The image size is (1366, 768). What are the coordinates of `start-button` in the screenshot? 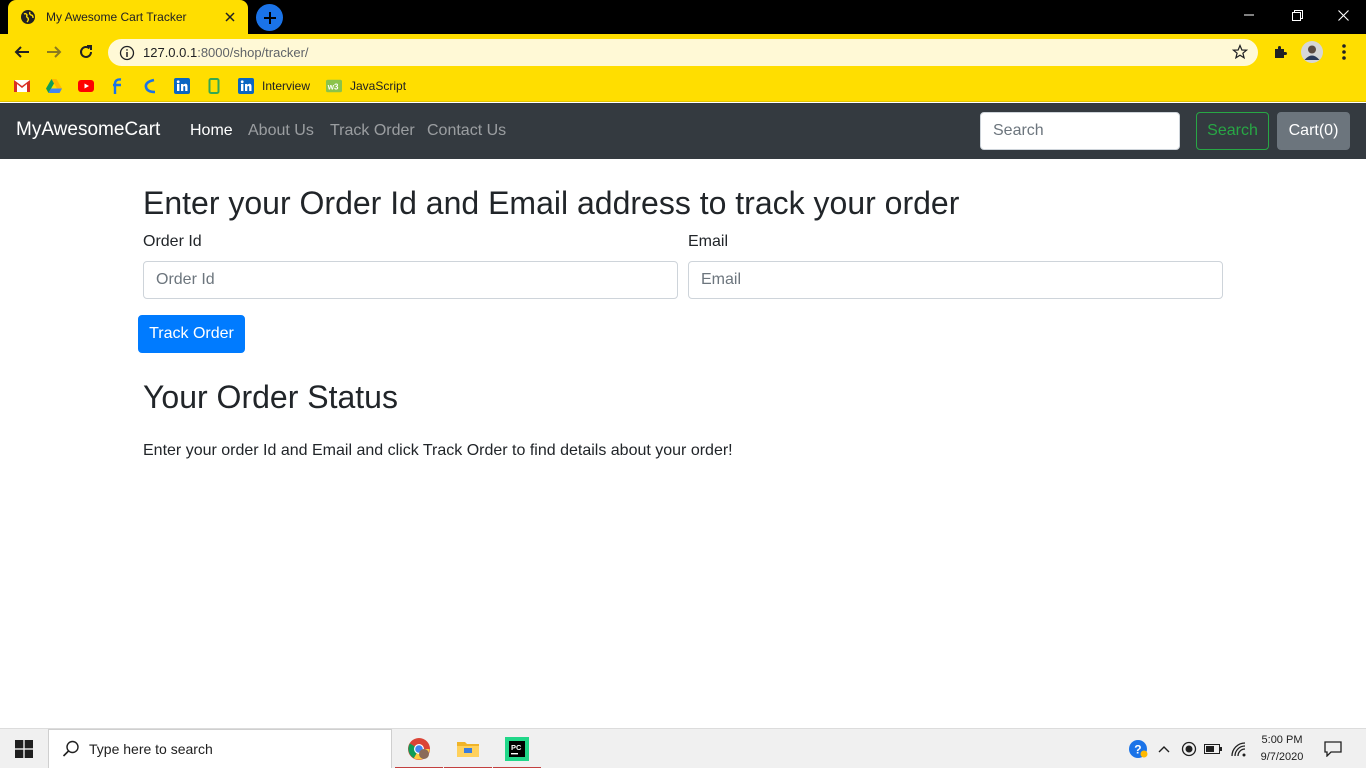 It's located at (24, 748).